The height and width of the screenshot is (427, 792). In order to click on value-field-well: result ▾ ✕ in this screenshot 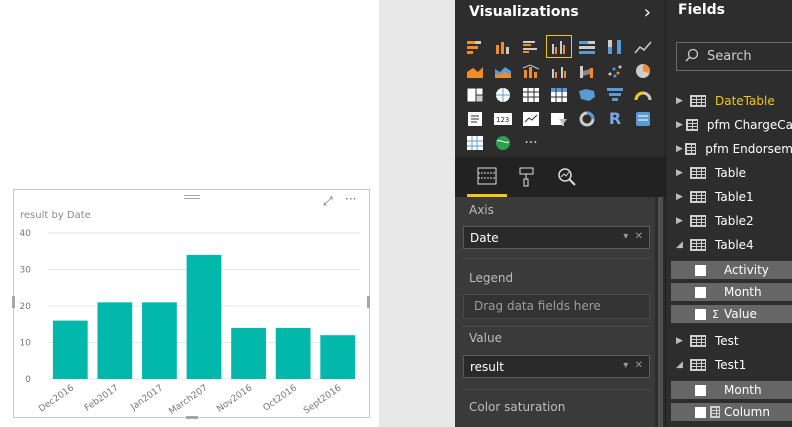, I will do `click(556, 366)`.